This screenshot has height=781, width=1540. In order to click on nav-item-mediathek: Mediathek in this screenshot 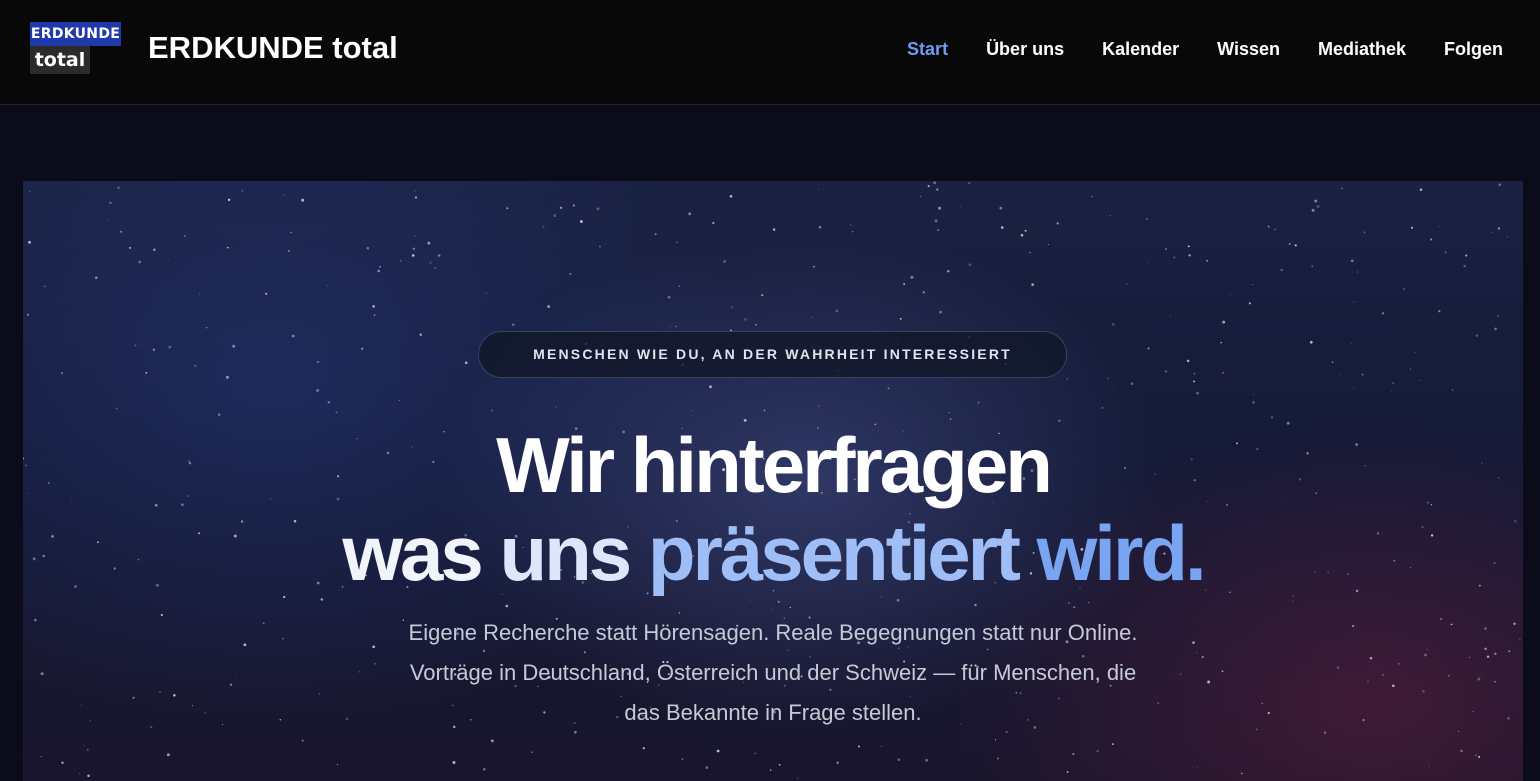, I will do `click(1362, 49)`.